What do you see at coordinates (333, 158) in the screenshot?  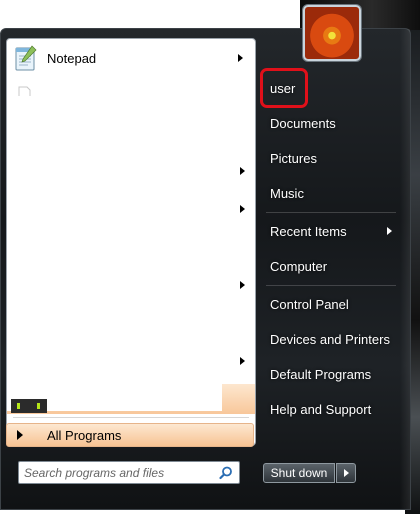 I see `nav-item-pictures: Pictures` at bounding box center [333, 158].